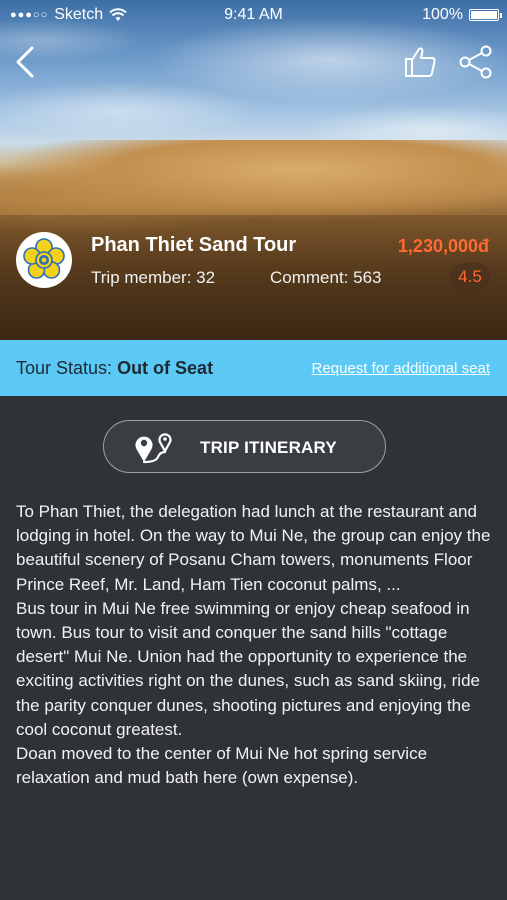 Image resolution: width=507 pixels, height=900 pixels. What do you see at coordinates (114, 368) in the screenshot?
I see `tour-status: Tour Status: Out of Seat` at bounding box center [114, 368].